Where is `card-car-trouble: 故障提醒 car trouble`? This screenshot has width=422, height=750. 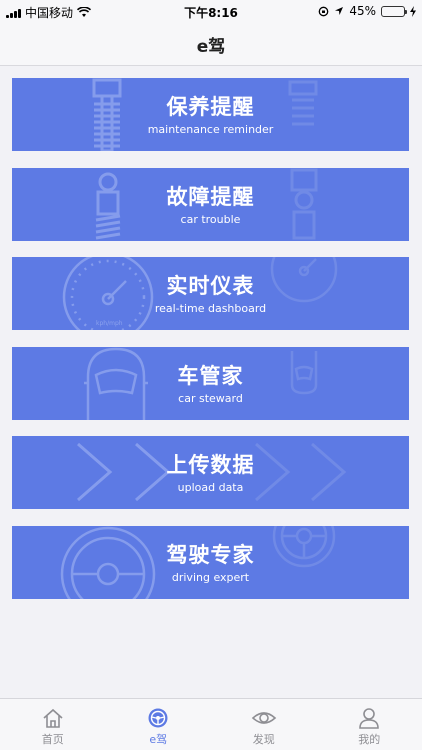
card-car-trouble: 故障提醒 car trouble is located at coordinates (210, 204).